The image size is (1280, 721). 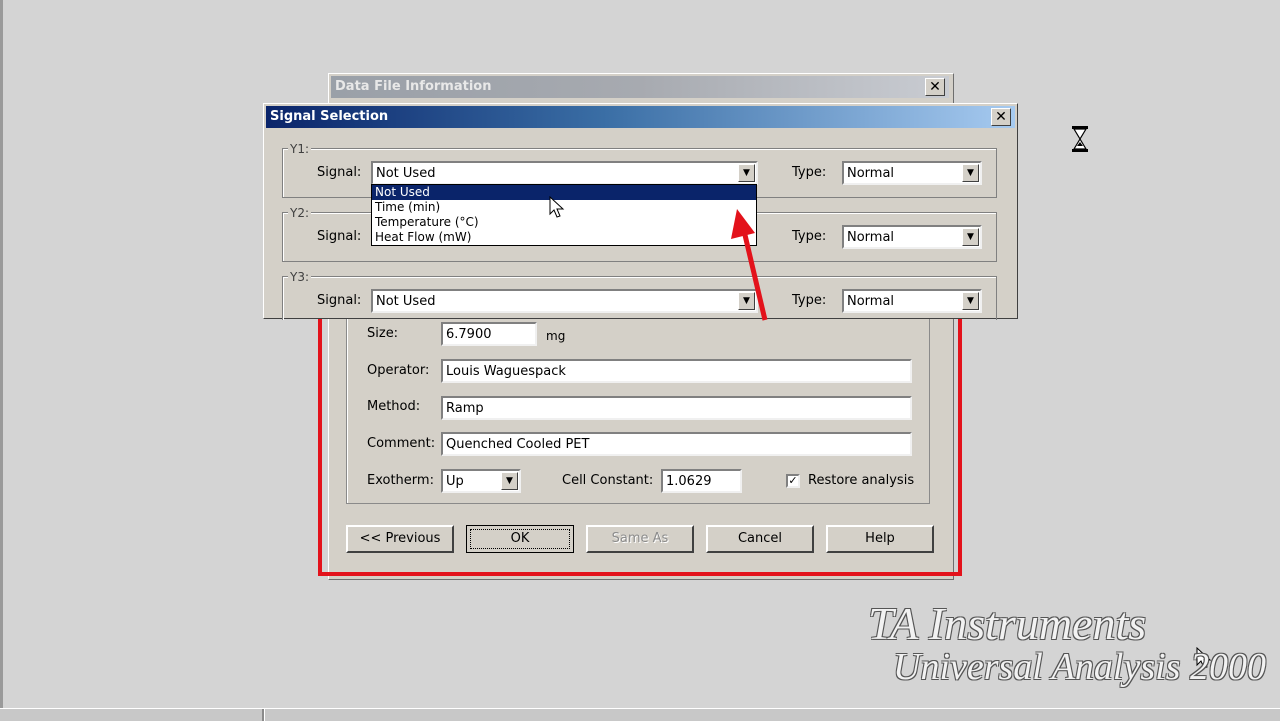 What do you see at coordinates (401, 443) in the screenshot?
I see `comment-label: Comment:` at bounding box center [401, 443].